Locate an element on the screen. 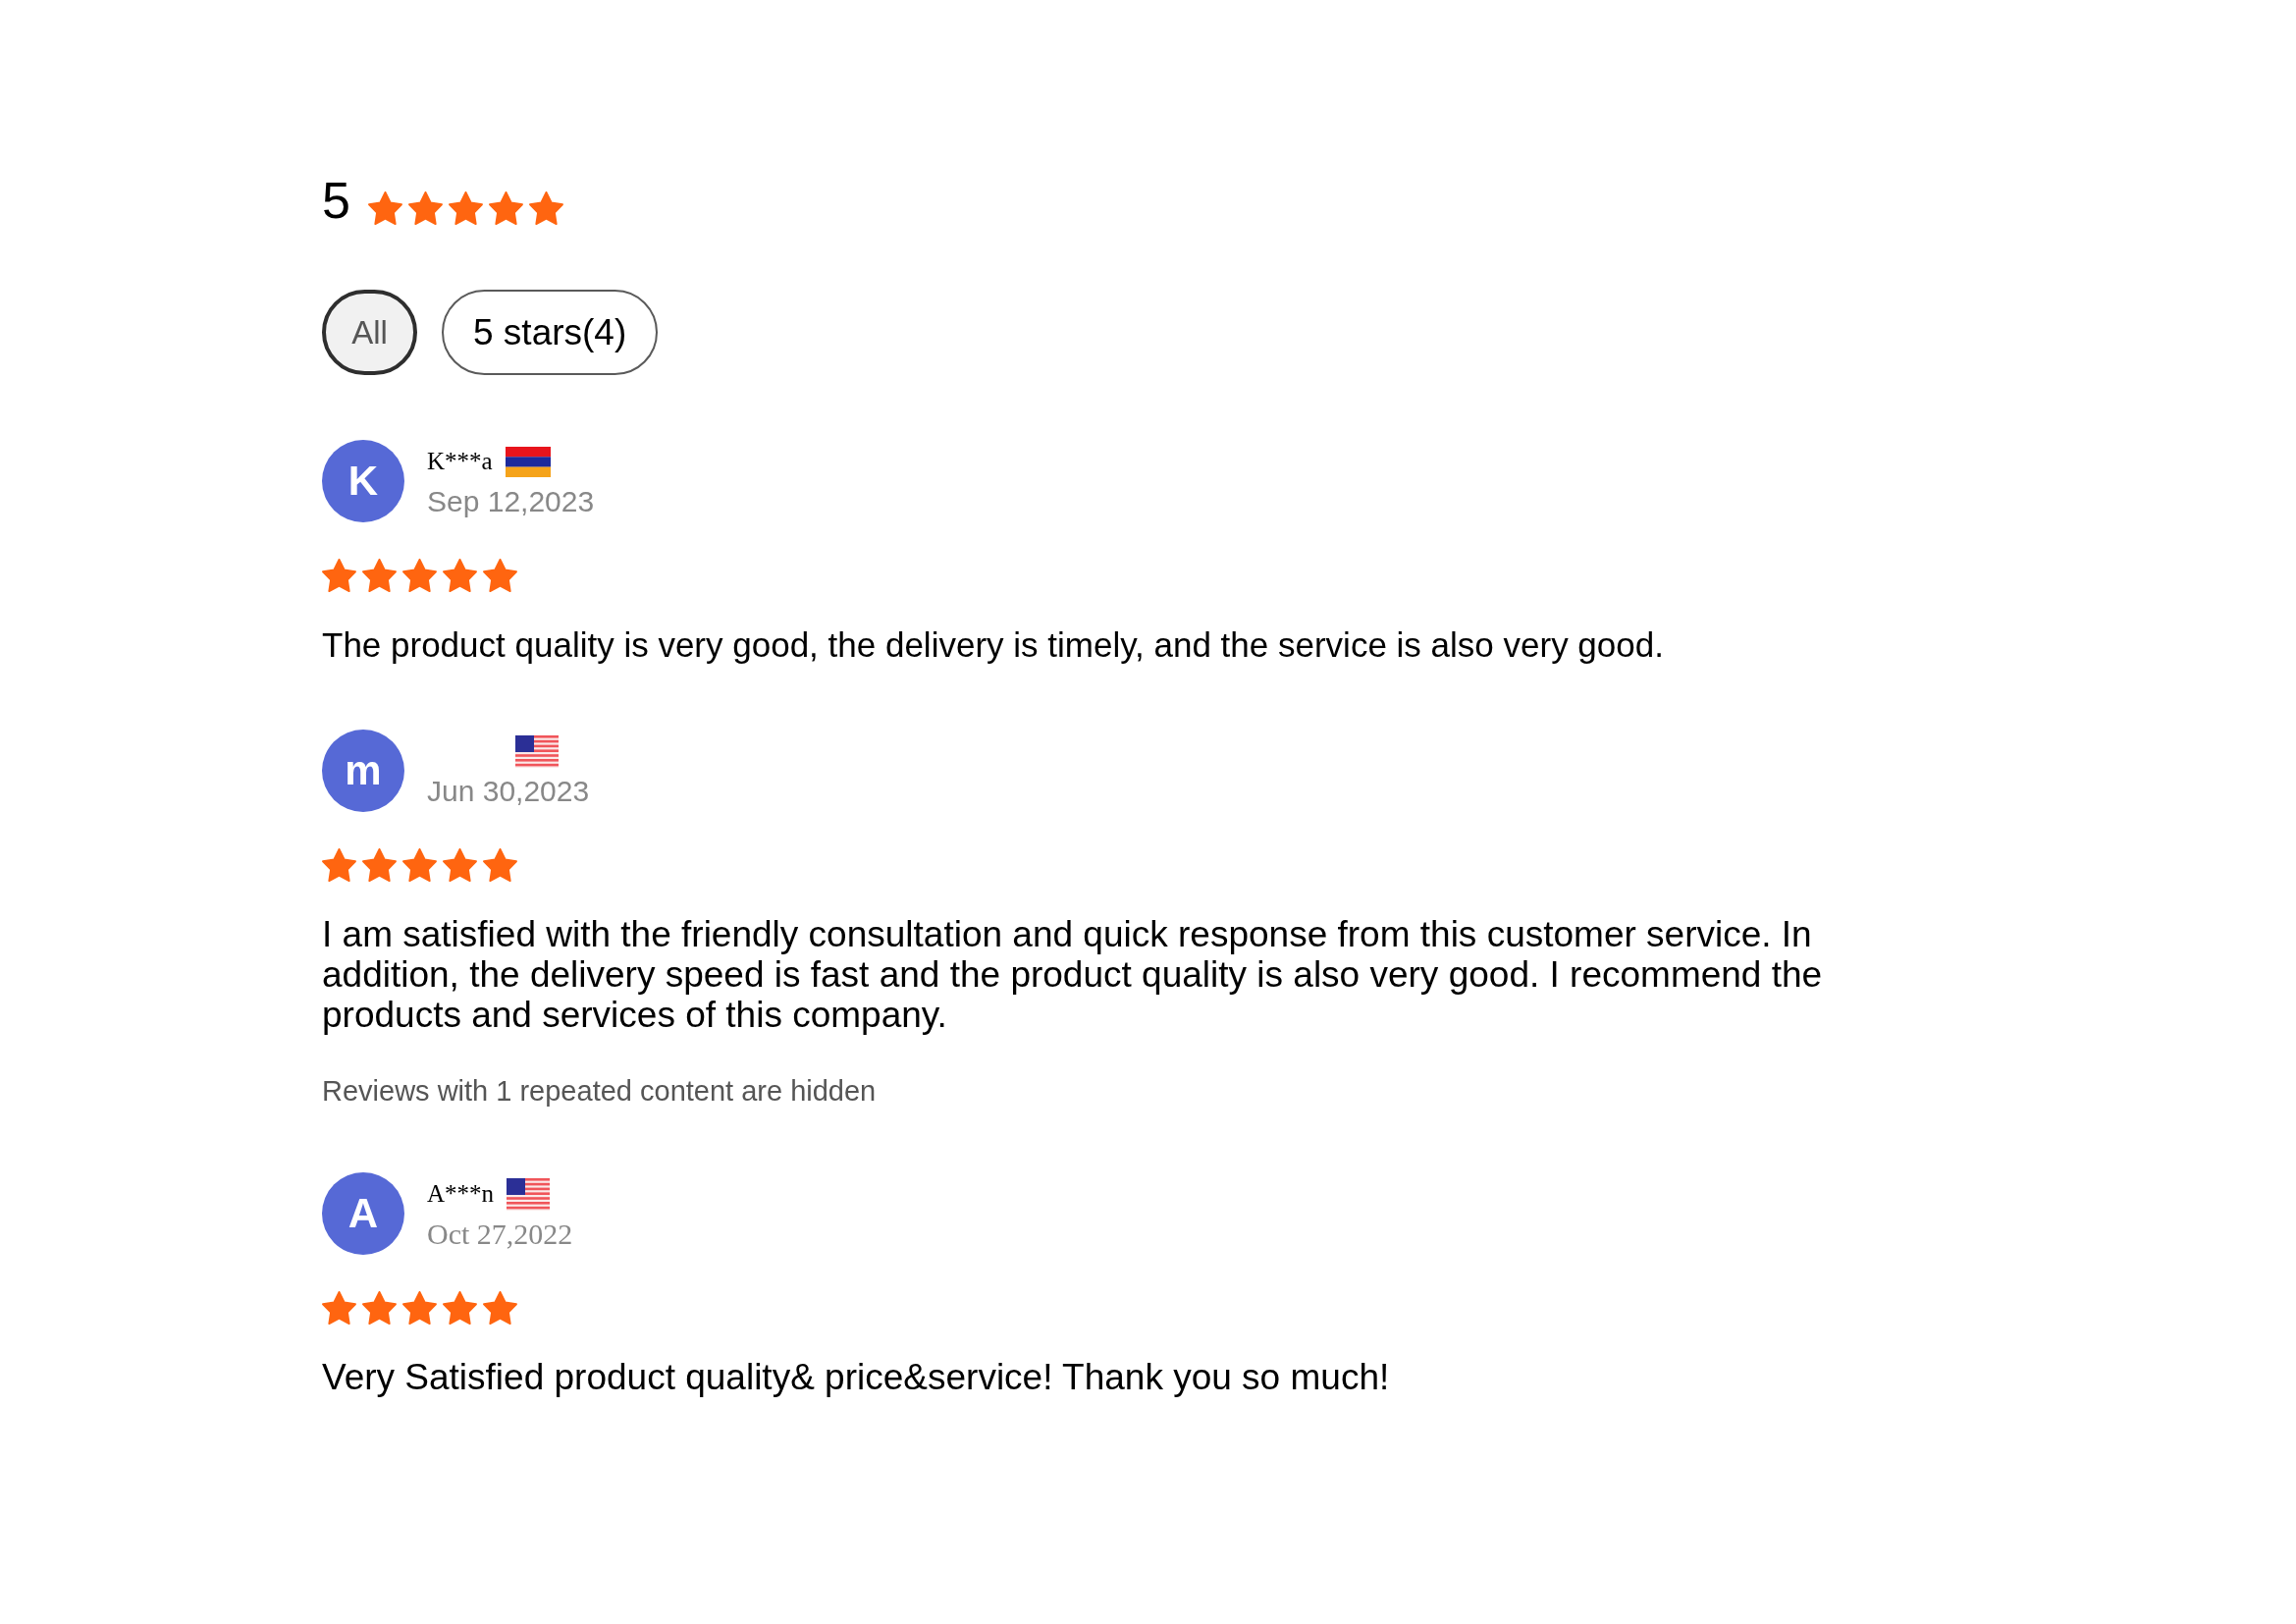  avatar: A is located at coordinates (363, 1213).